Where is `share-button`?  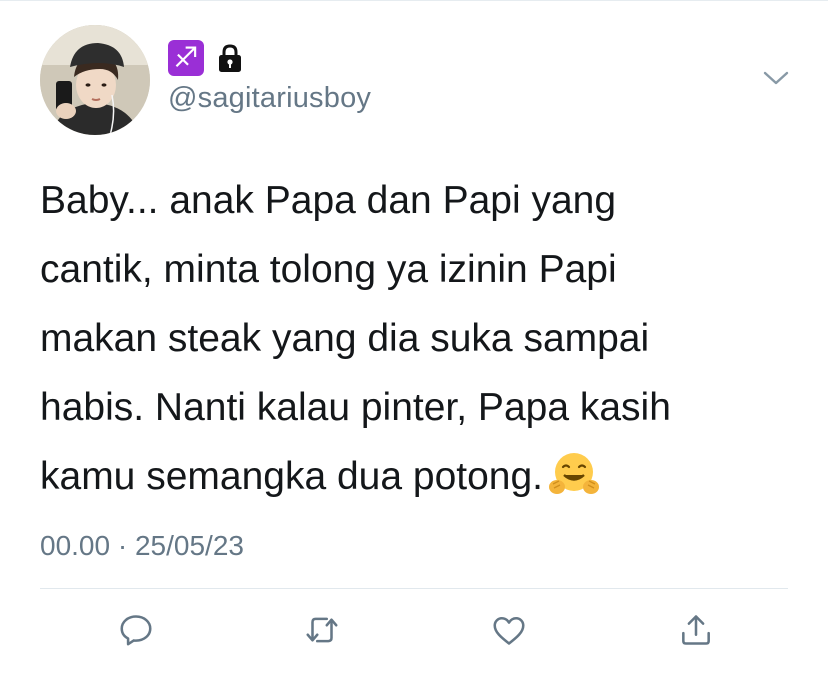 share-button is located at coordinates (696, 630).